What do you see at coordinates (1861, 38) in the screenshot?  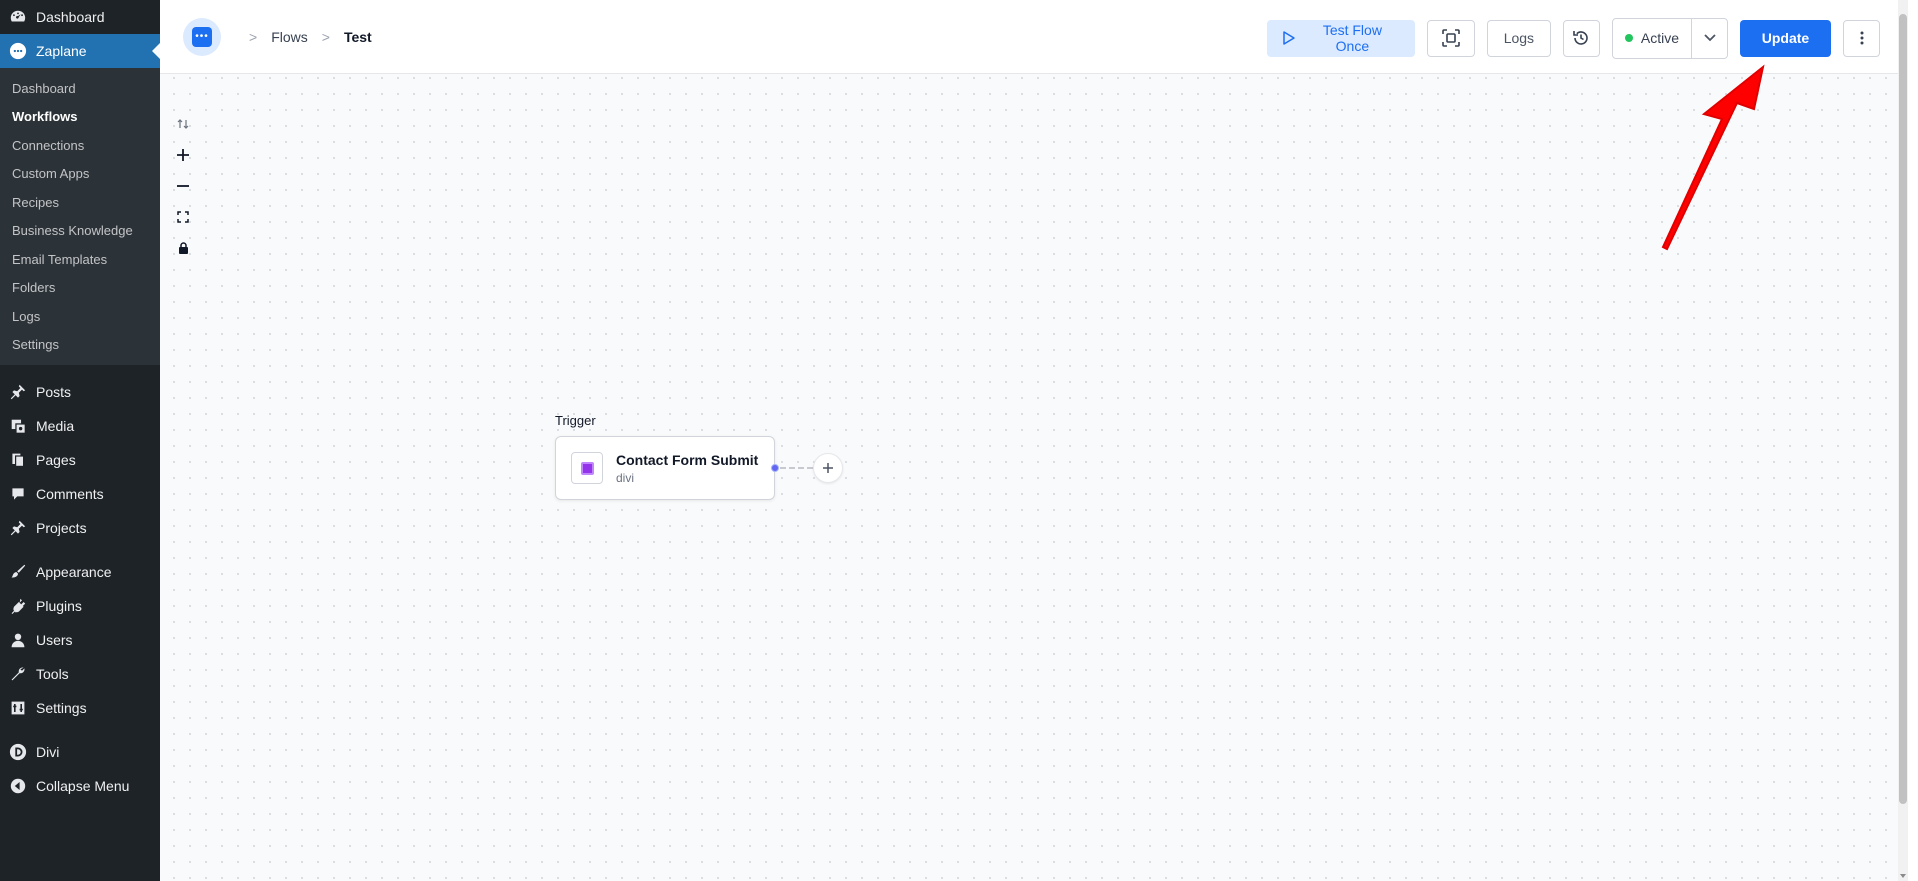 I see `more-options-button` at bounding box center [1861, 38].